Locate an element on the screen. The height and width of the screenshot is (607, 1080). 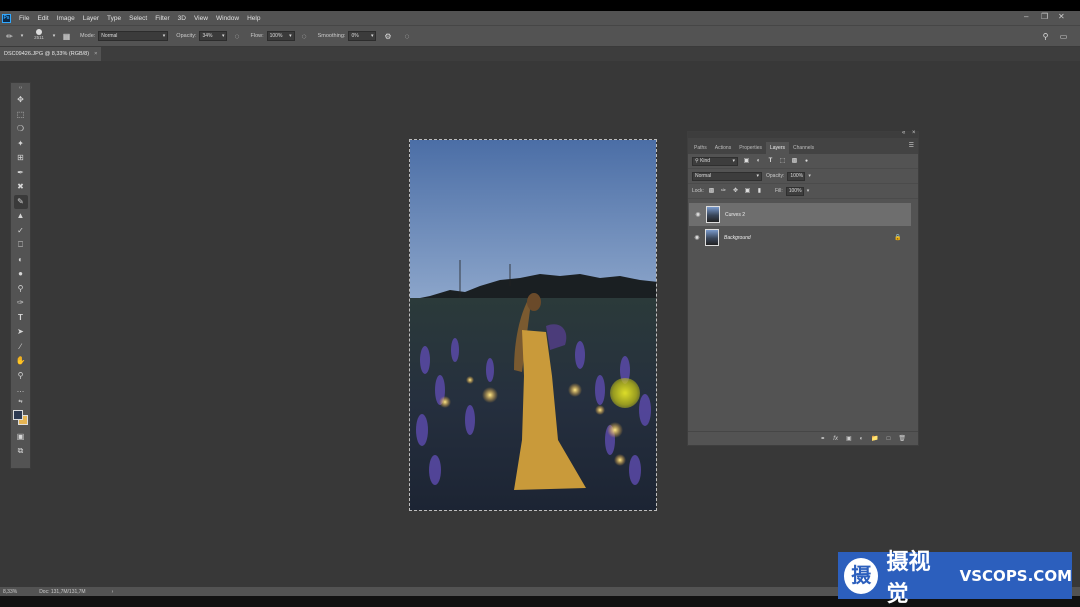
opacity-field: 34% ▾ is located at coordinates (213, 36).